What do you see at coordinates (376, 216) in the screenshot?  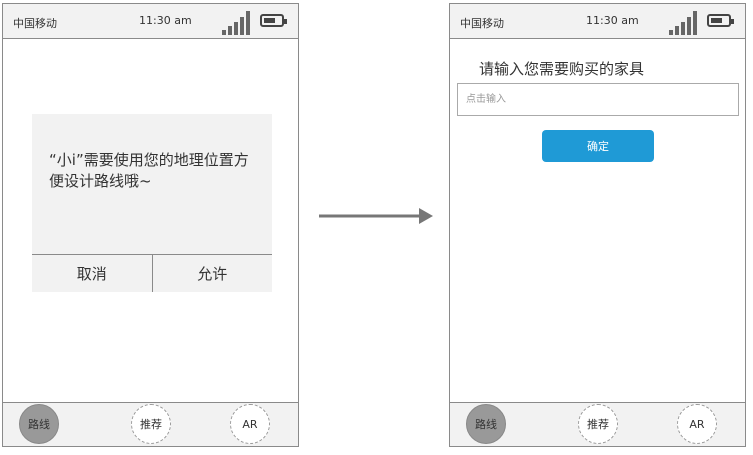 I see `right-arrow-icon` at bounding box center [376, 216].